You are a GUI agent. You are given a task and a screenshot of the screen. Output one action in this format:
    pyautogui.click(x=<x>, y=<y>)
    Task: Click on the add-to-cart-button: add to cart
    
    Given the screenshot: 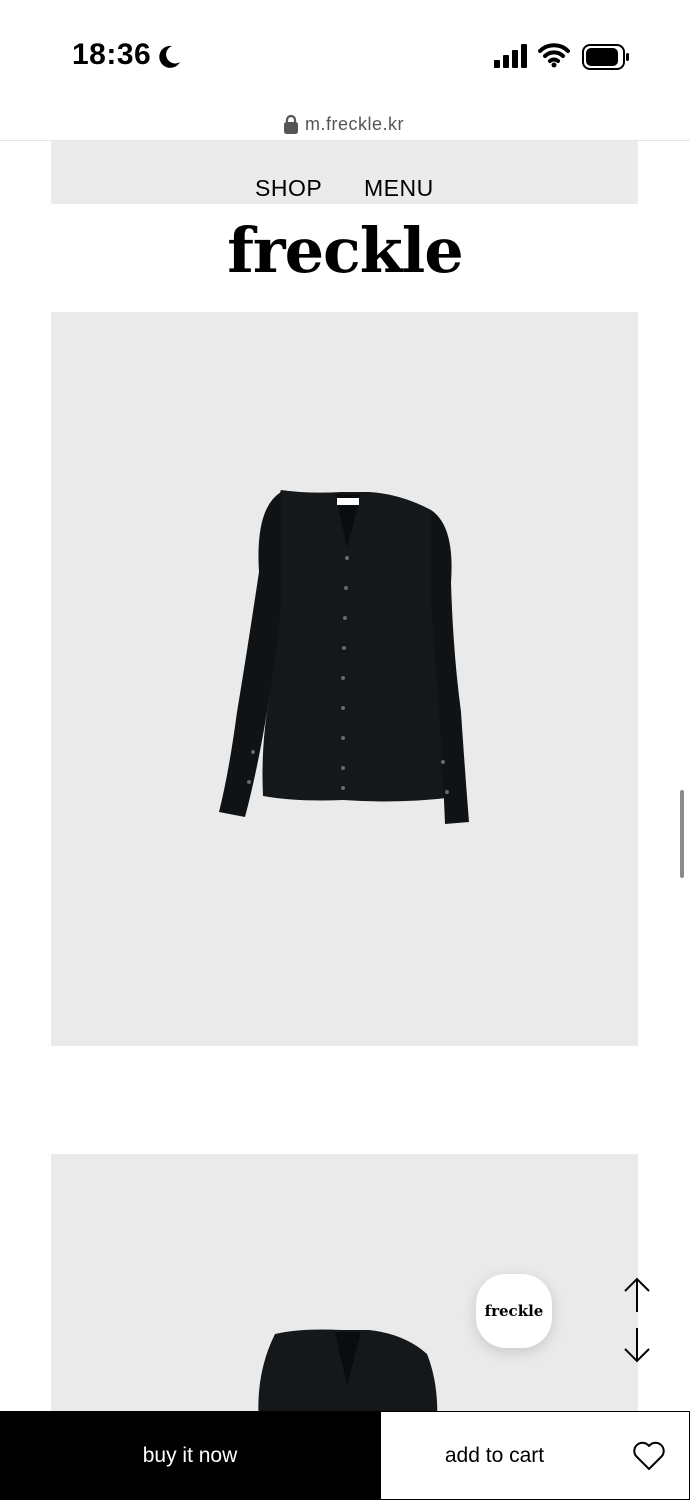 What is the action you would take?
    pyautogui.click(x=494, y=1455)
    